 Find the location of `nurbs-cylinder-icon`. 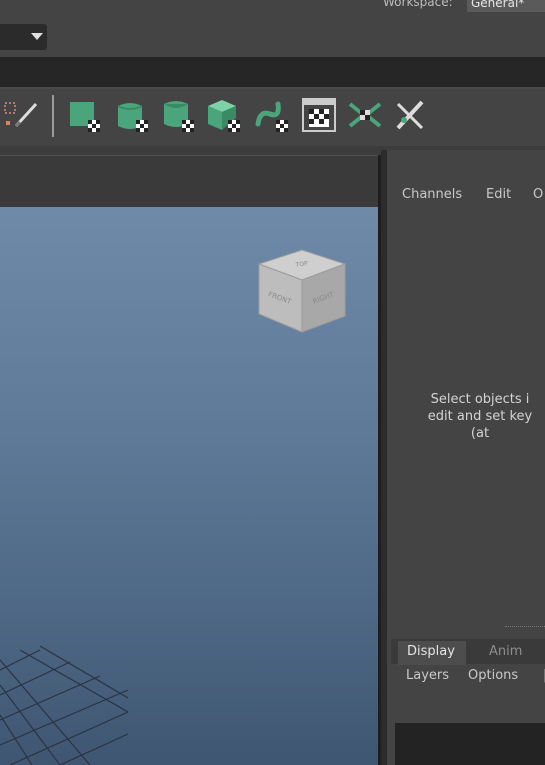

nurbs-cylinder-icon is located at coordinates (133, 115).